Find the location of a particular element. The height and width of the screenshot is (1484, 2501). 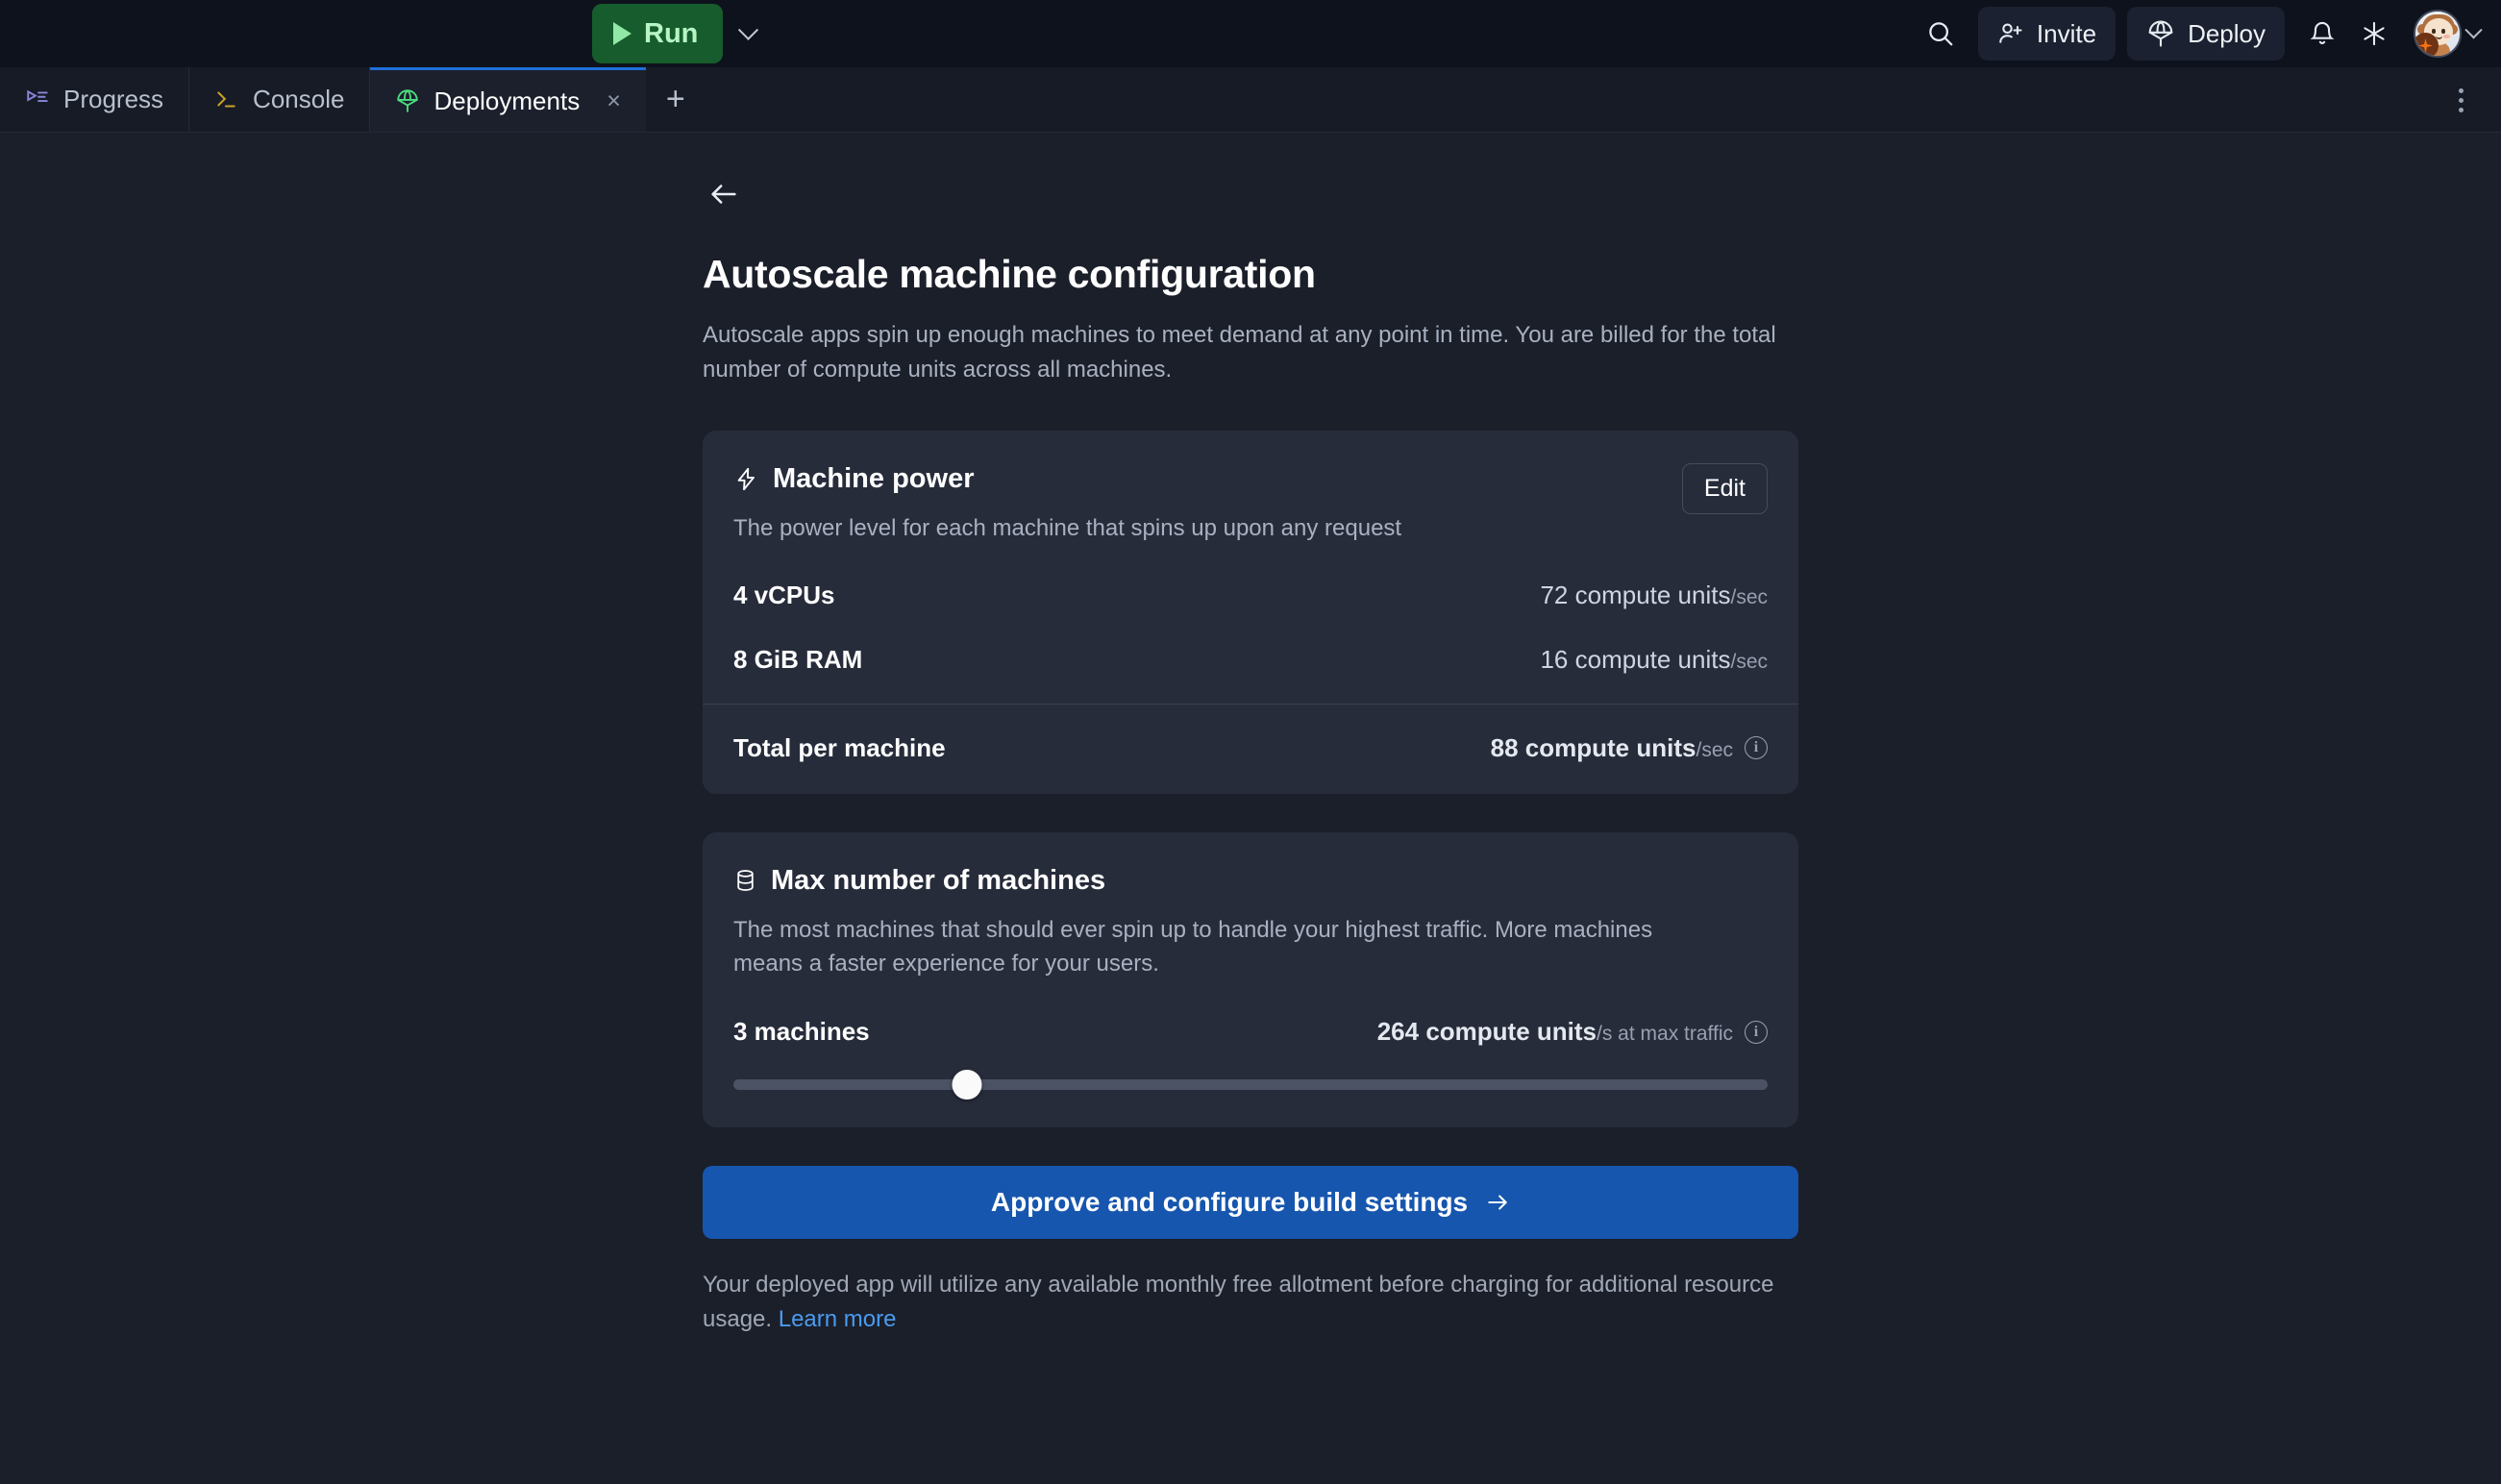

tab-console: Console is located at coordinates (280, 99).